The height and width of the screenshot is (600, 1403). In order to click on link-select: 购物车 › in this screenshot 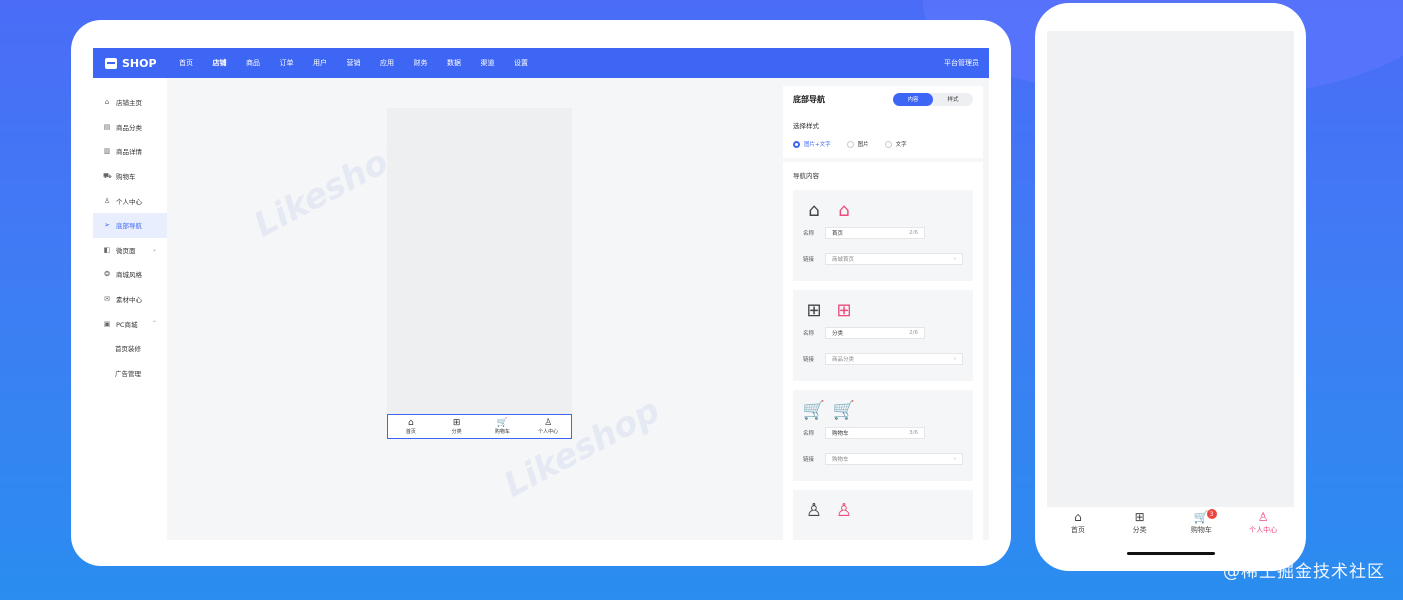, I will do `click(894, 459)`.